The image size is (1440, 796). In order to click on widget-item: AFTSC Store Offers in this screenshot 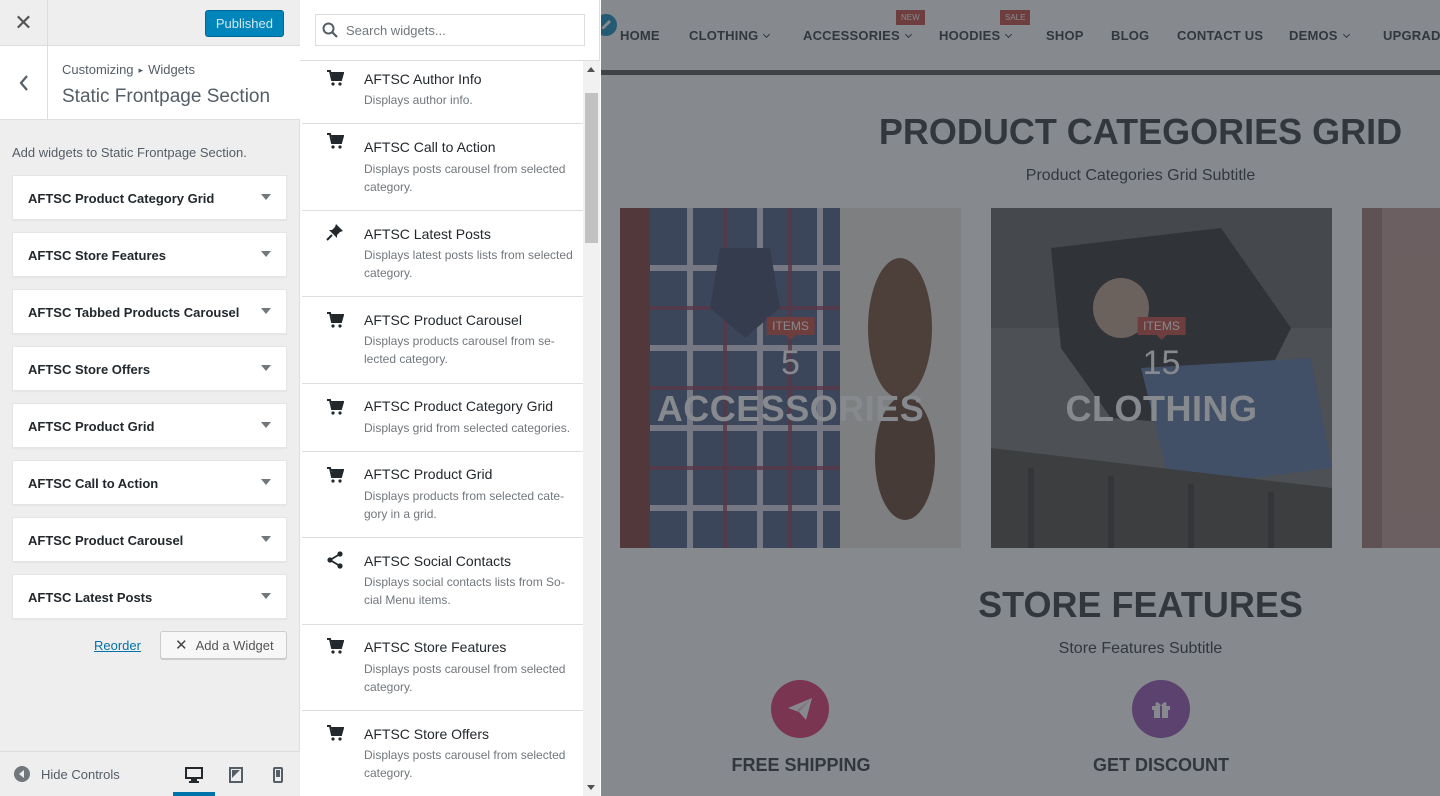, I will do `click(149, 368)`.